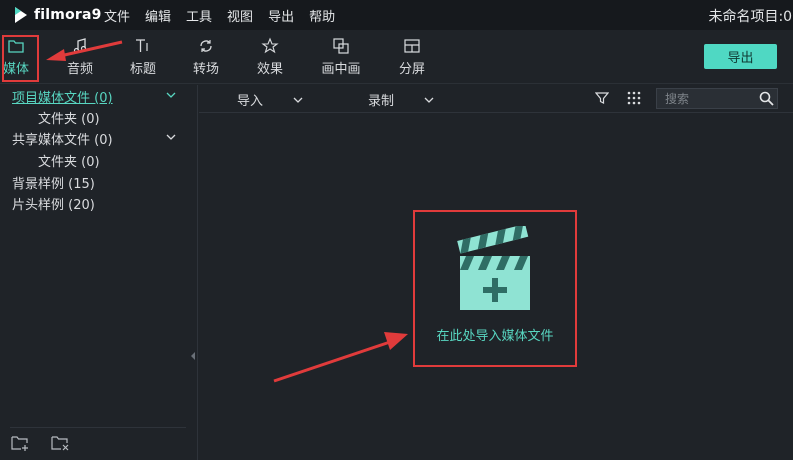 This screenshot has width=793, height=460. Describe the element at coordinates (493, 268) in the screenshot. I see `clapperboard-add-icon` at that location.